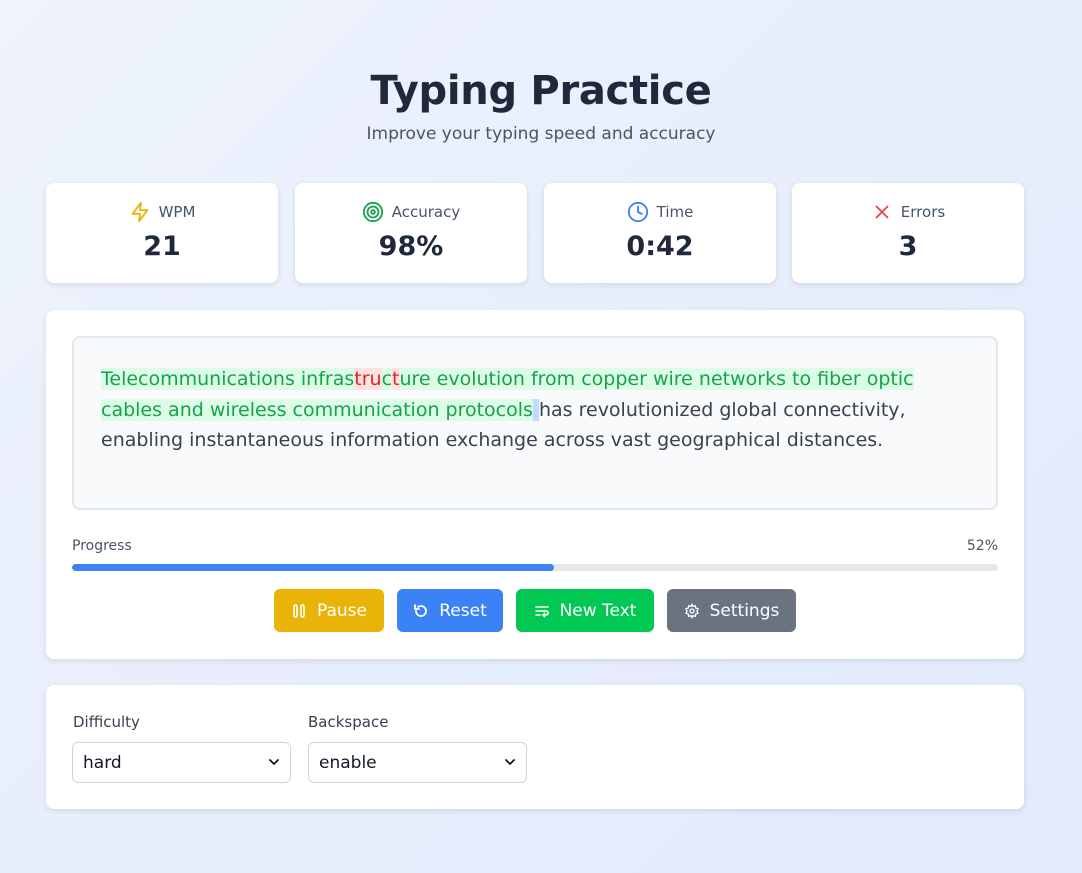  Describe the element at coordinates (421, 611) in the screenshot. I see `reset-icon` at that location.